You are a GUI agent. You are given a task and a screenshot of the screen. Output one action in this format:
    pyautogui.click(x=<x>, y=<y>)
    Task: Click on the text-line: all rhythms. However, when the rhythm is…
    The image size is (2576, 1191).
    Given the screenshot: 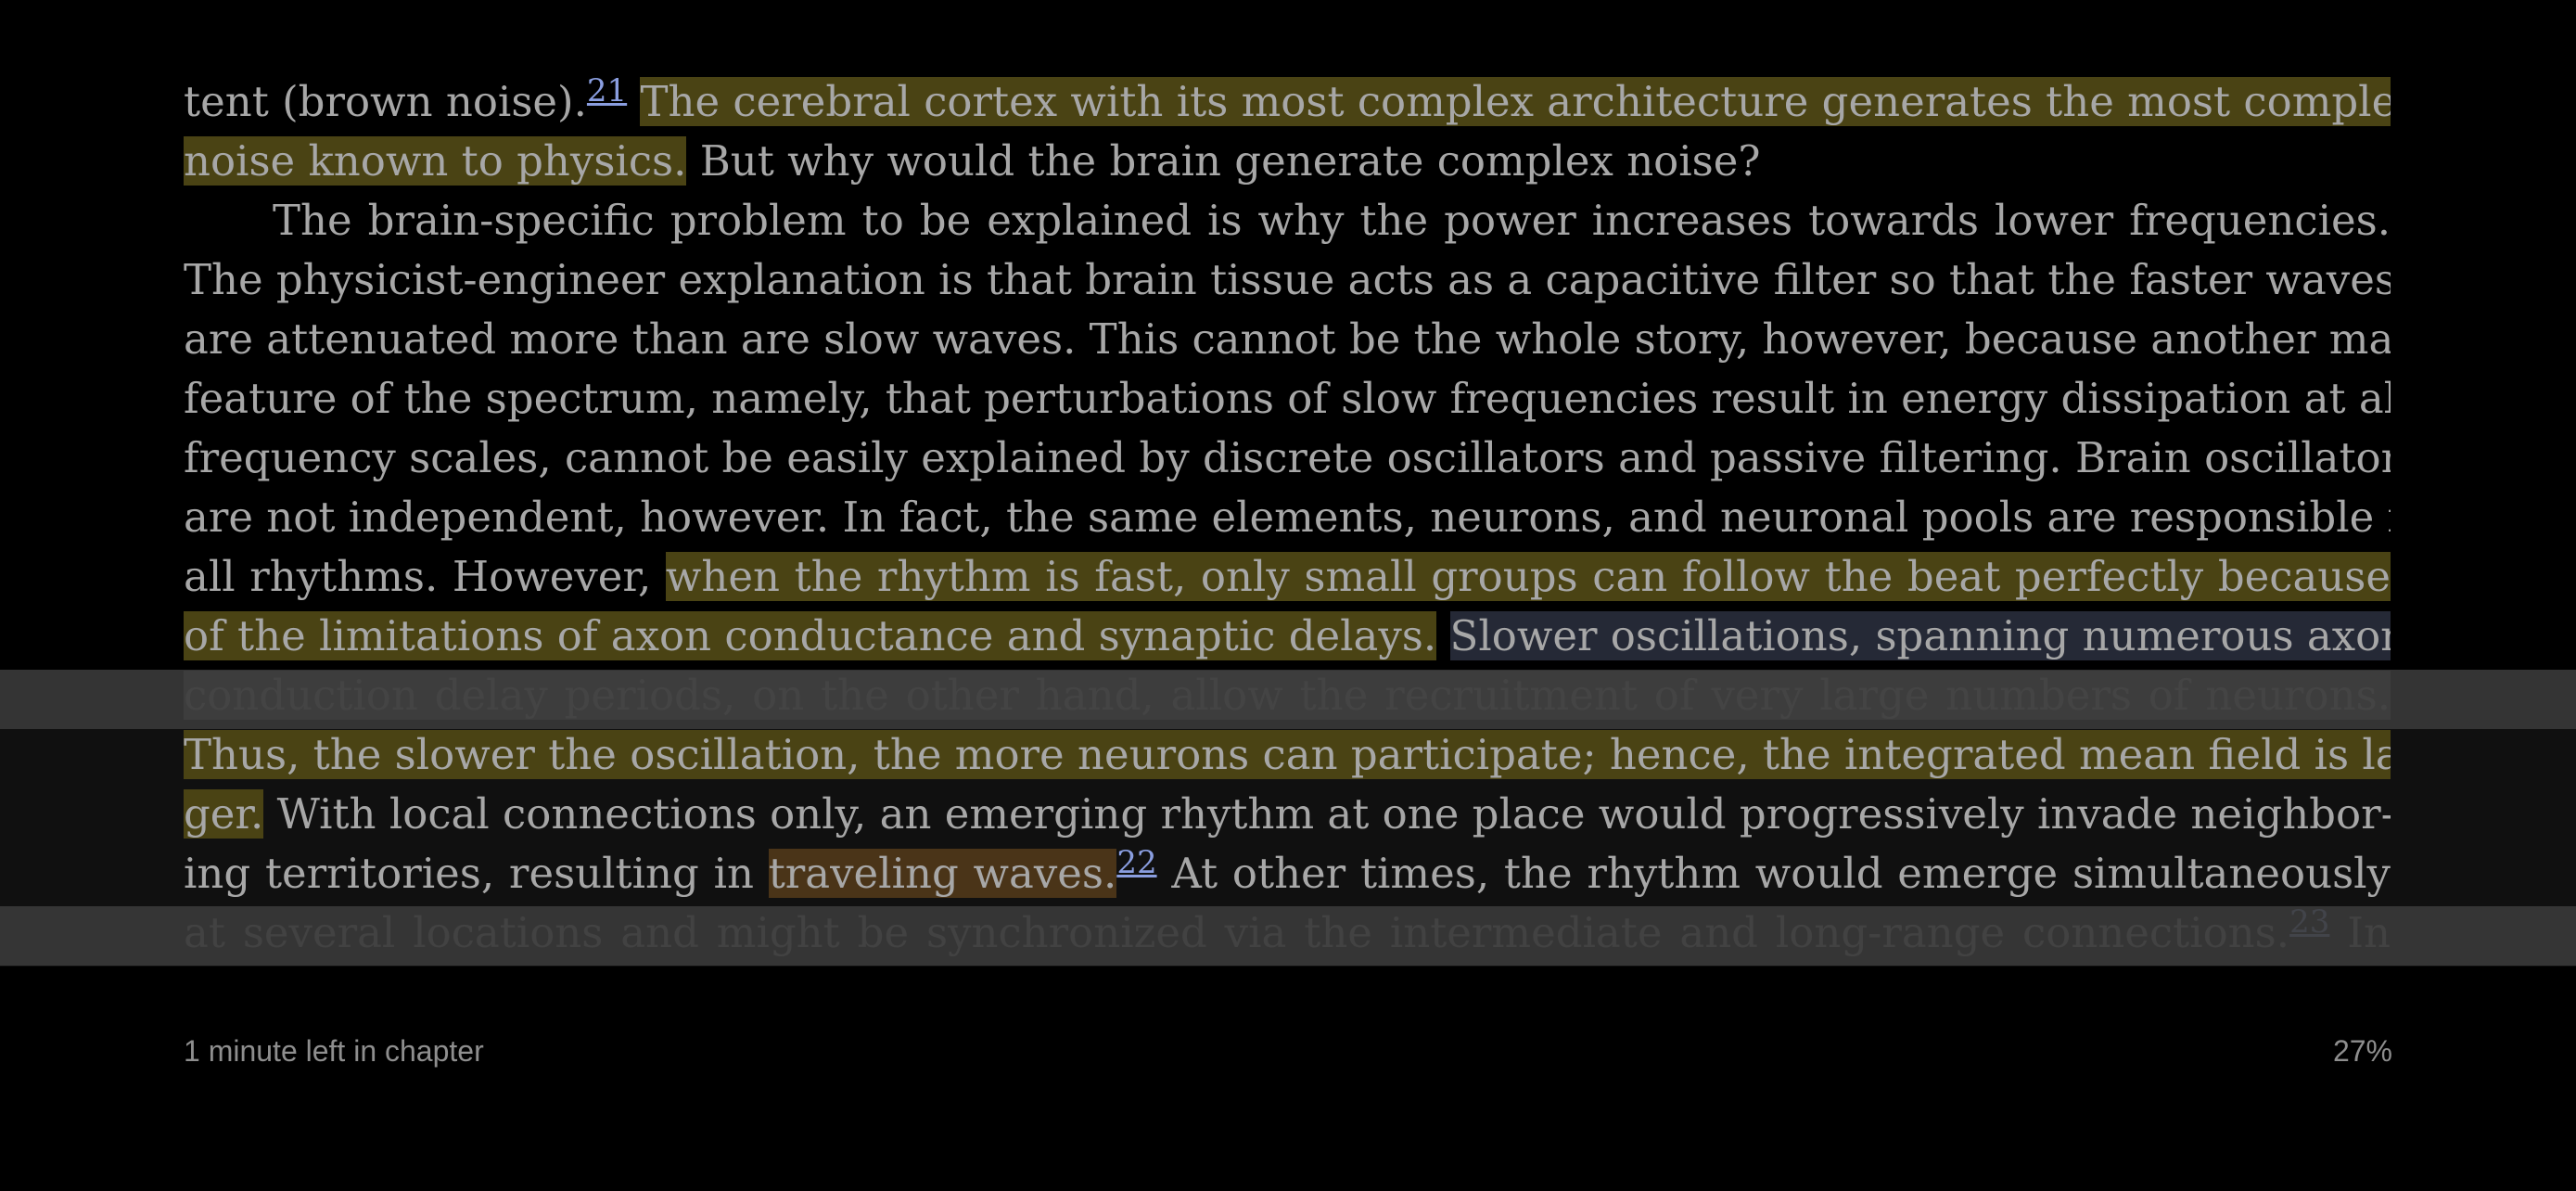 What is the action you would take?
    pyautogui.click(x=1287, y=577)
    